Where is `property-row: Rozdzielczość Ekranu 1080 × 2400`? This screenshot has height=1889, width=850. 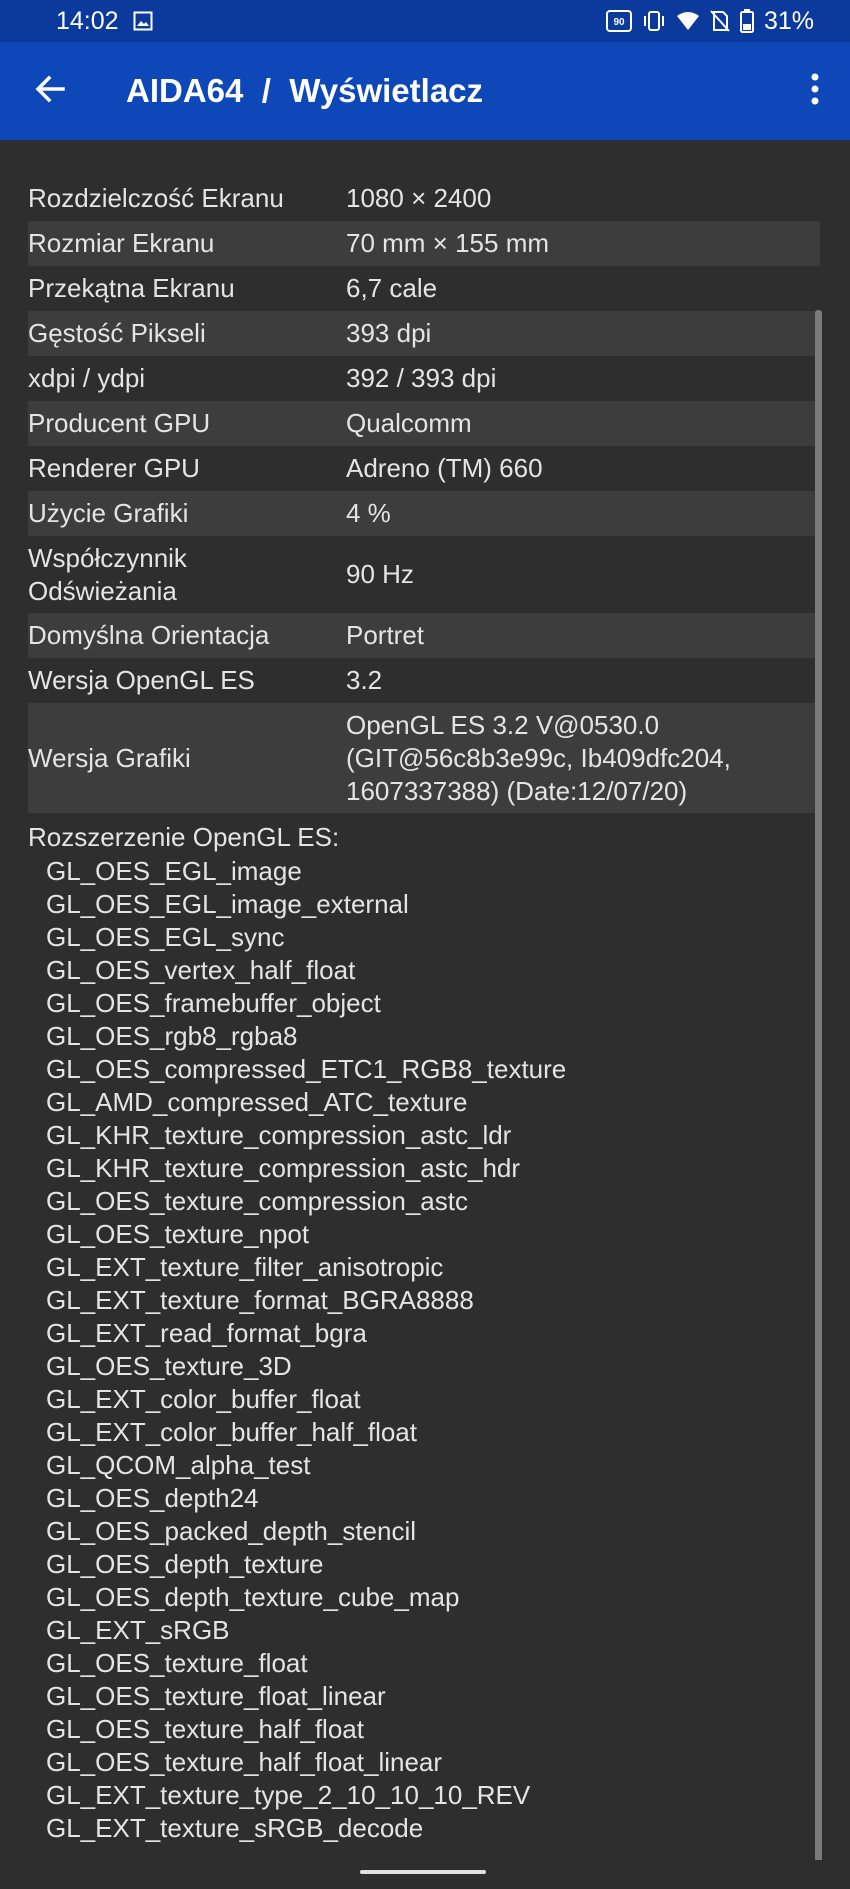
property-row: Rozdzielczość Ekranu 1080 × 2400 is located at coordinates (424, 198).